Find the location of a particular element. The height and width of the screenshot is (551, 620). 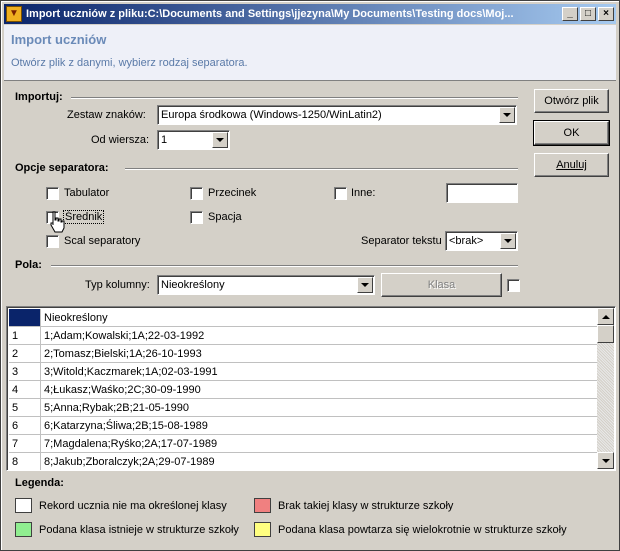

przecinek-label: Przecinek is located at coordinates (232, 193).